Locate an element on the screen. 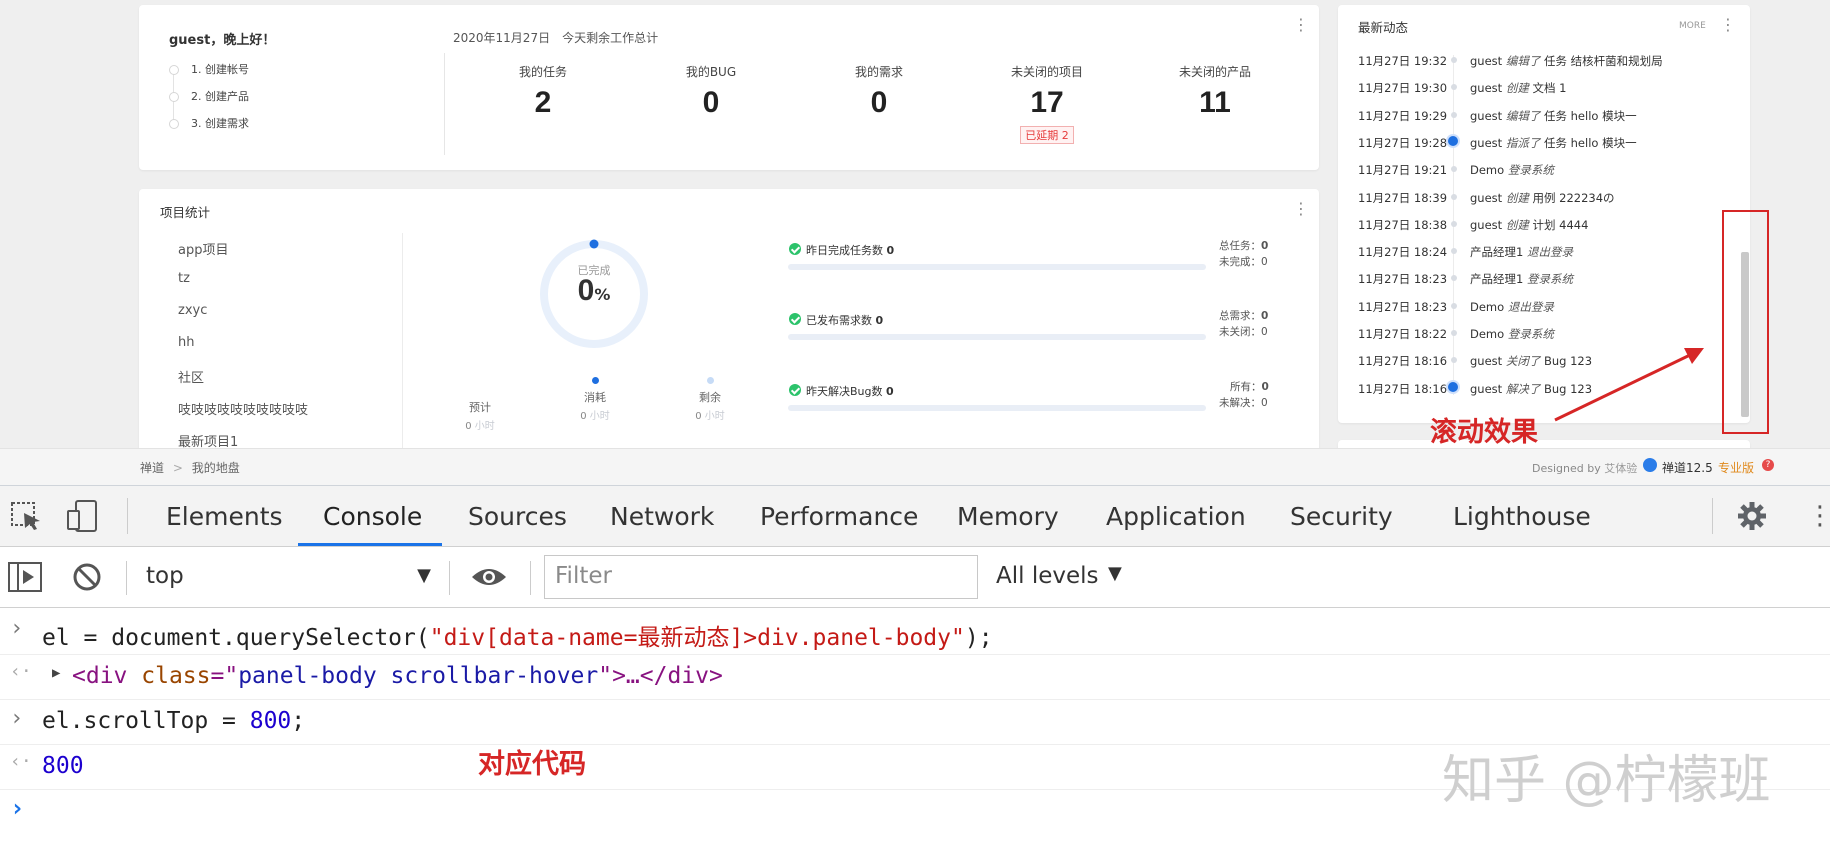 The image size is (1830, 843). help-icon: ? is located at coordinates (1768, 465).